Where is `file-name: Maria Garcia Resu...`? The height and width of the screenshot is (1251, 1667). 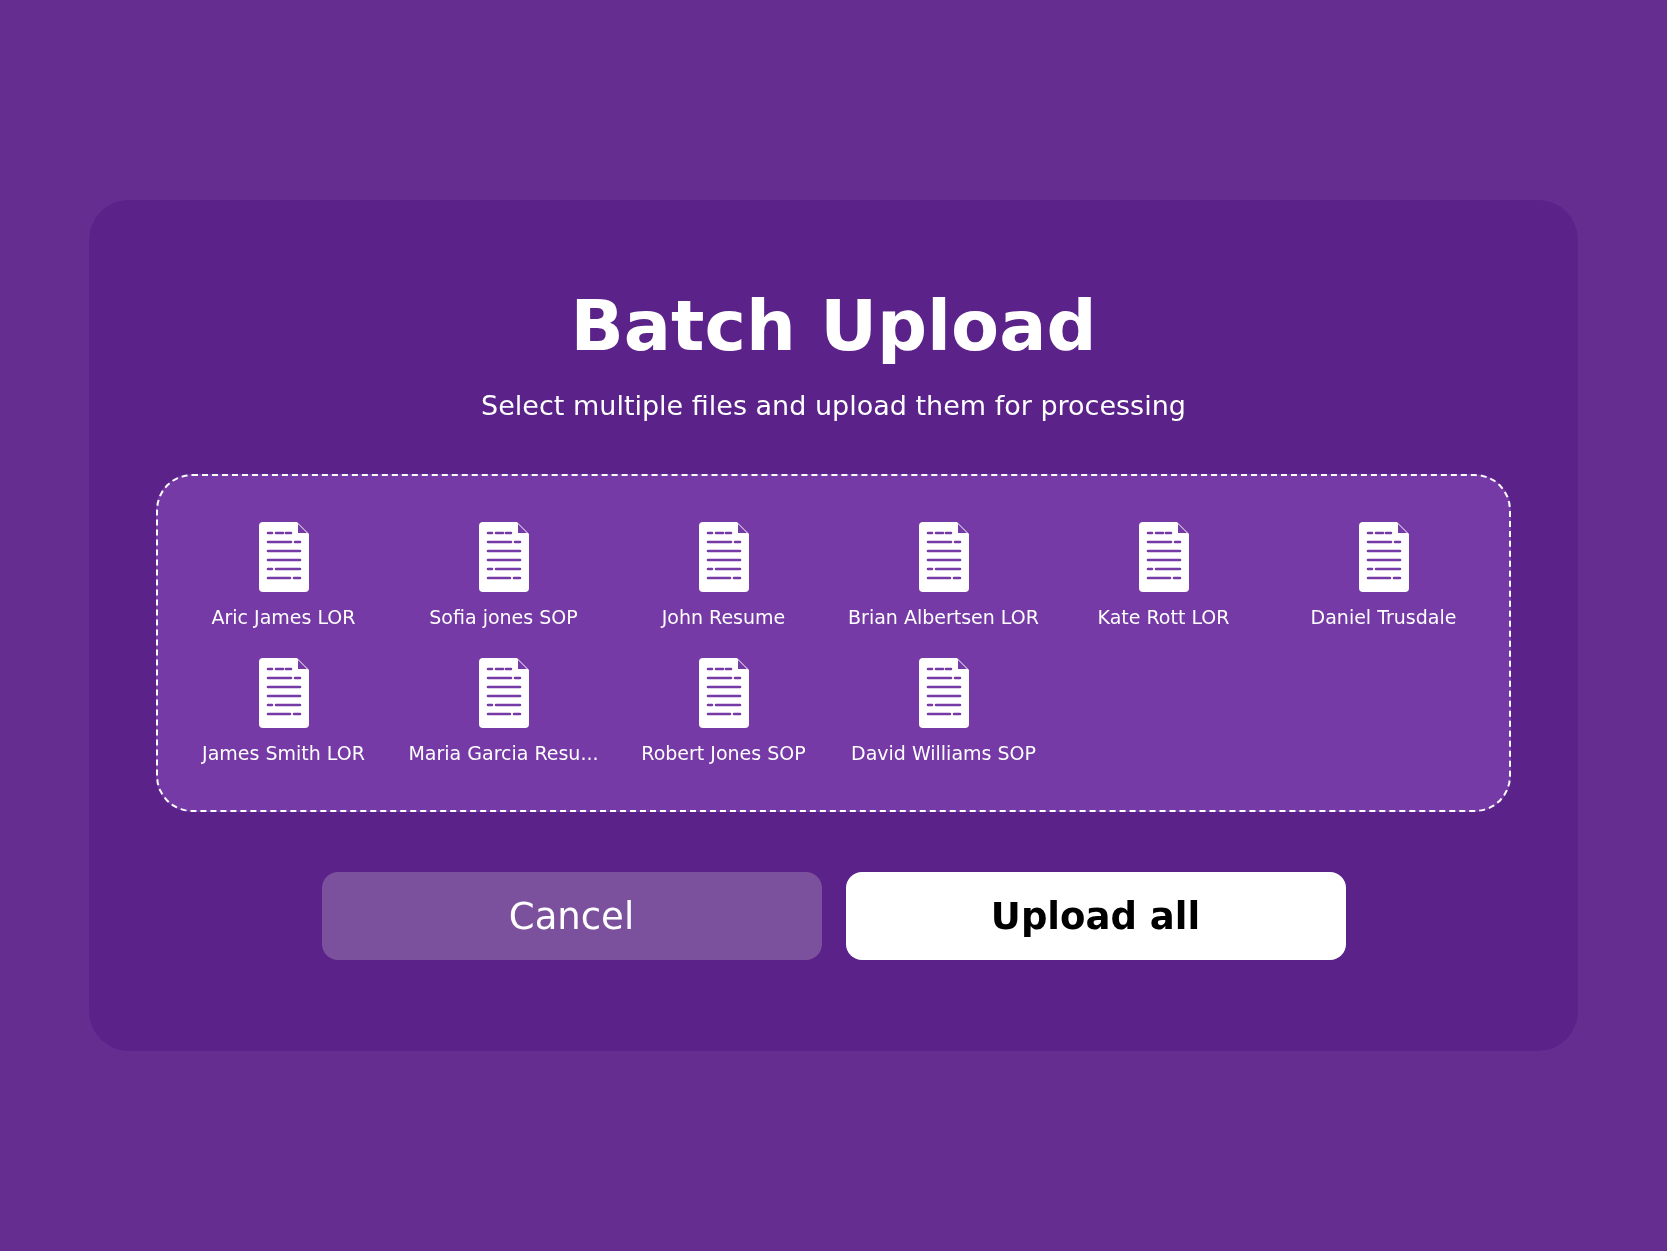 file-name: Maria Garcia Resu... is located at coordinates (503, 753).